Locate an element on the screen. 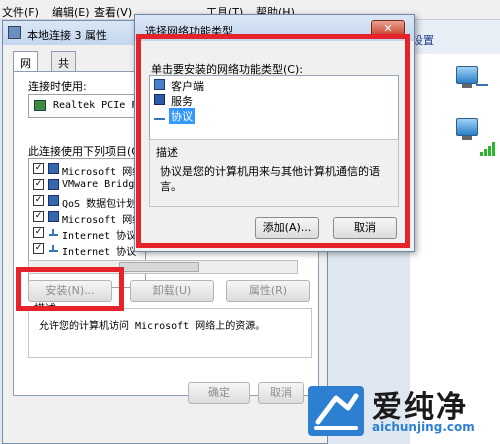  list-item: ✓ VMware Bridge is located at coordinates (87, 184).